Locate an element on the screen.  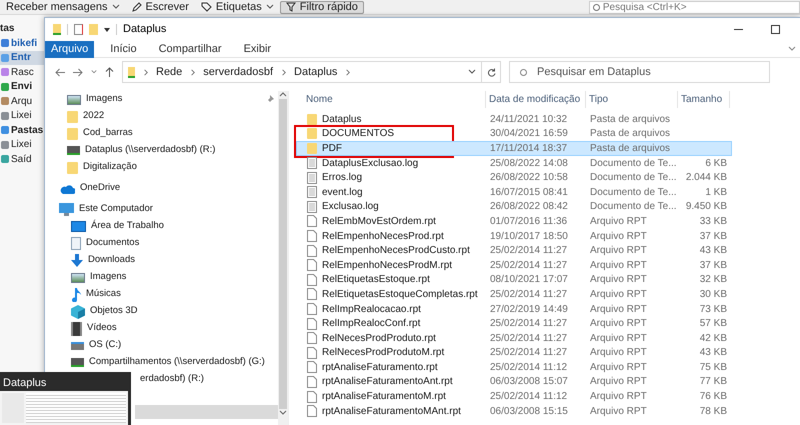
breadcrumb-item: Dataplus is located at coordinates (316, 72).